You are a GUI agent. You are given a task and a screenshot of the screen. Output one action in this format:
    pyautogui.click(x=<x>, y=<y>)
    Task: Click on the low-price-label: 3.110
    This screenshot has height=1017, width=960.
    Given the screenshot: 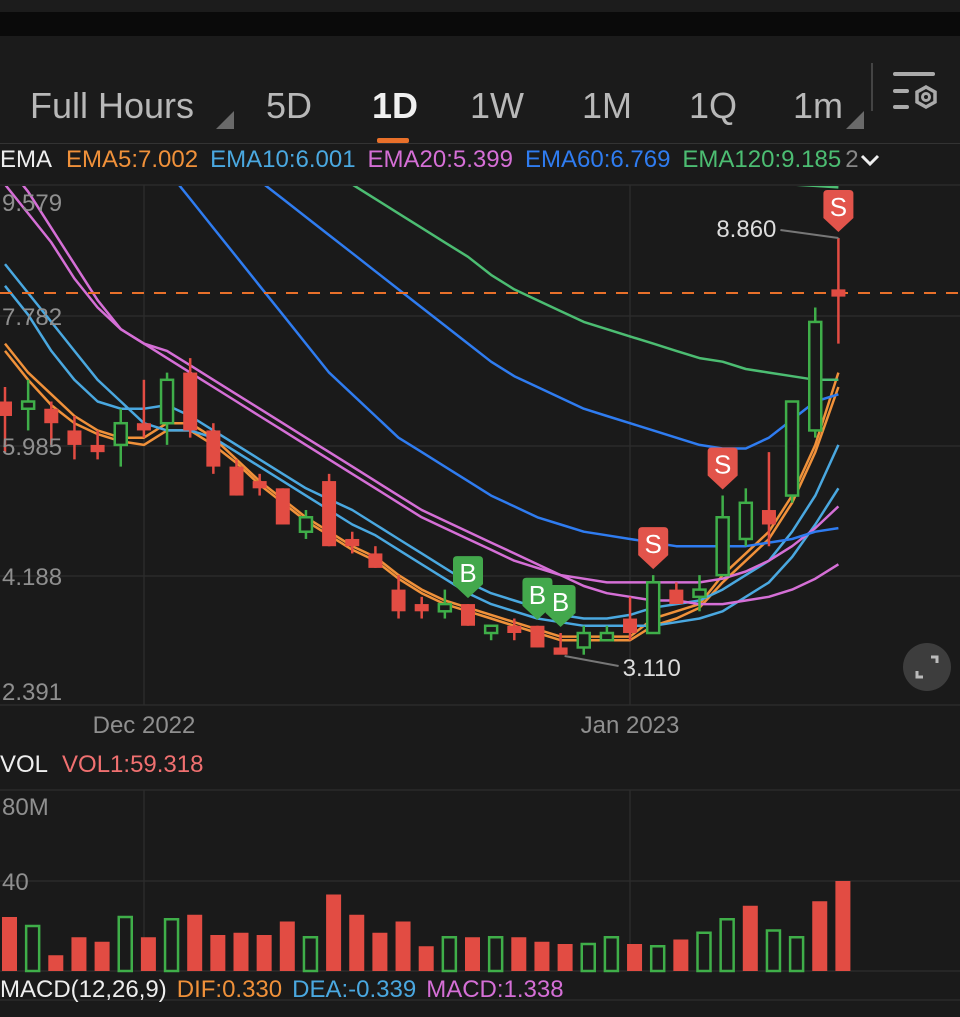 What is the action you would take?
    pyautogui.click(x=652, y=668)
    